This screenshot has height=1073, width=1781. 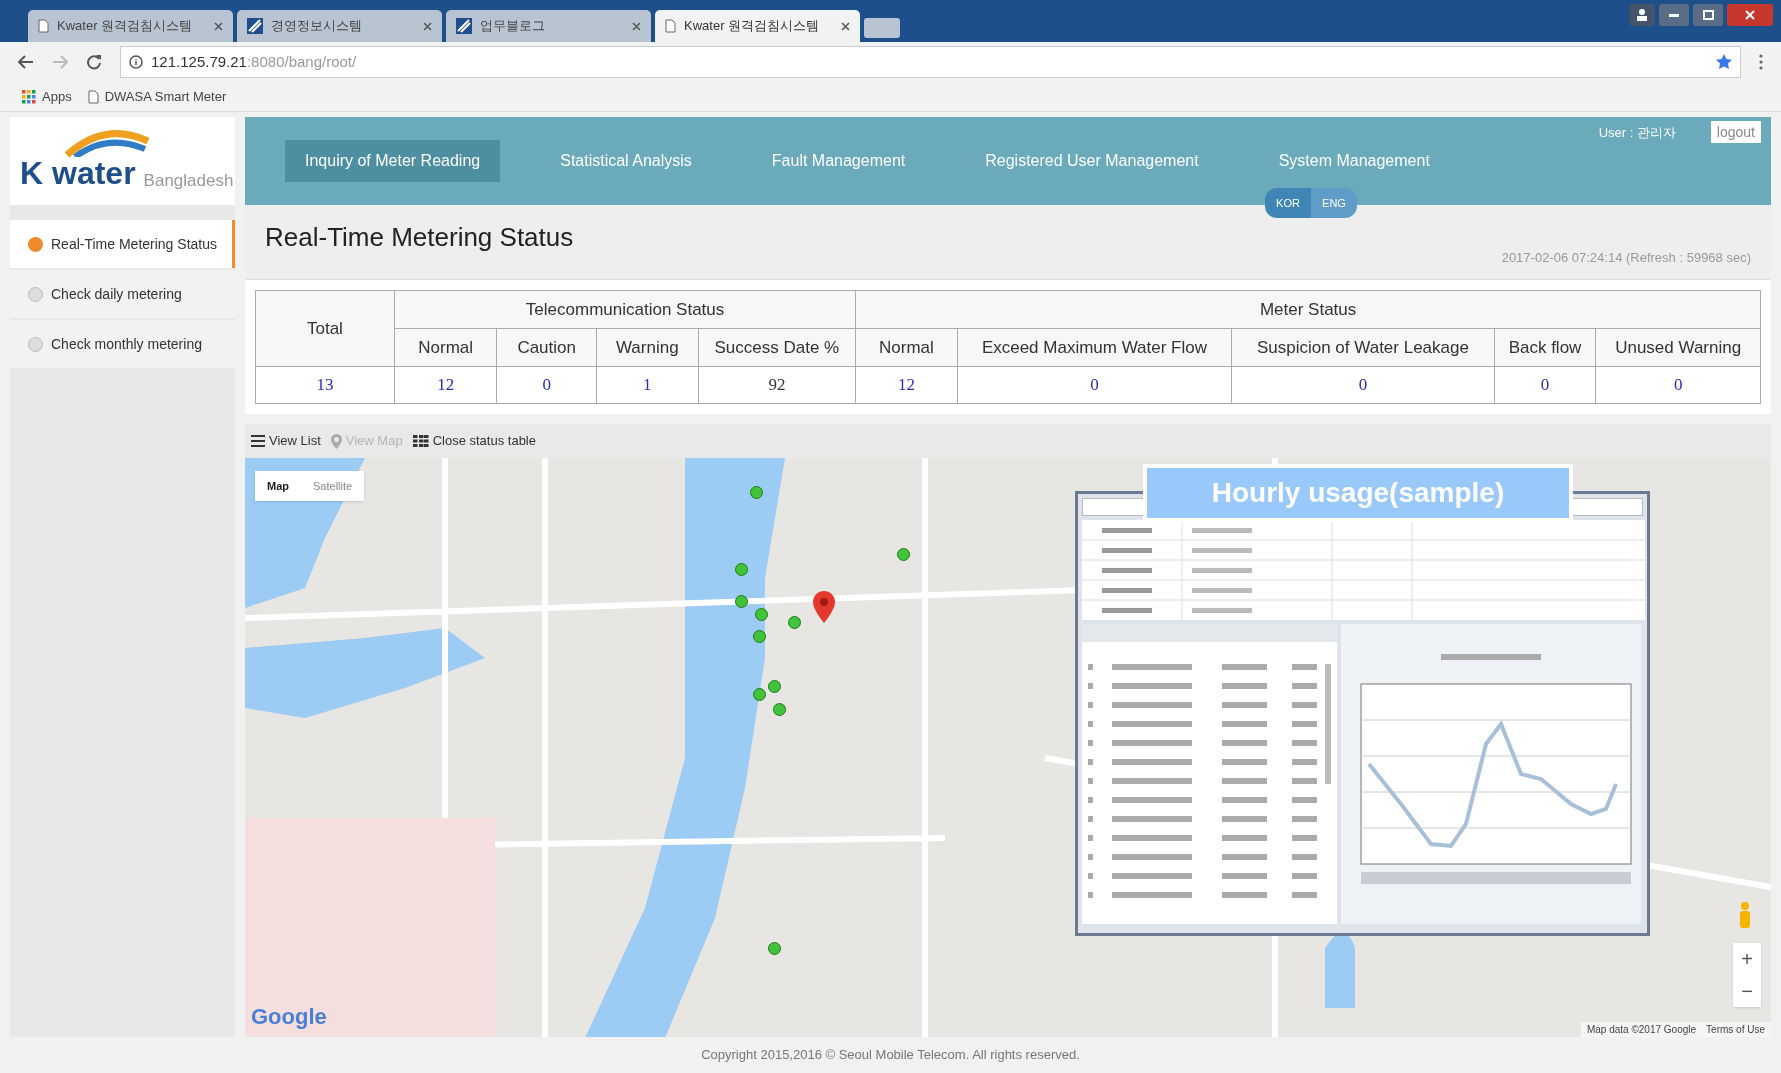 I want to click on bookmark-link: Apps, so click(x=47, y=96).